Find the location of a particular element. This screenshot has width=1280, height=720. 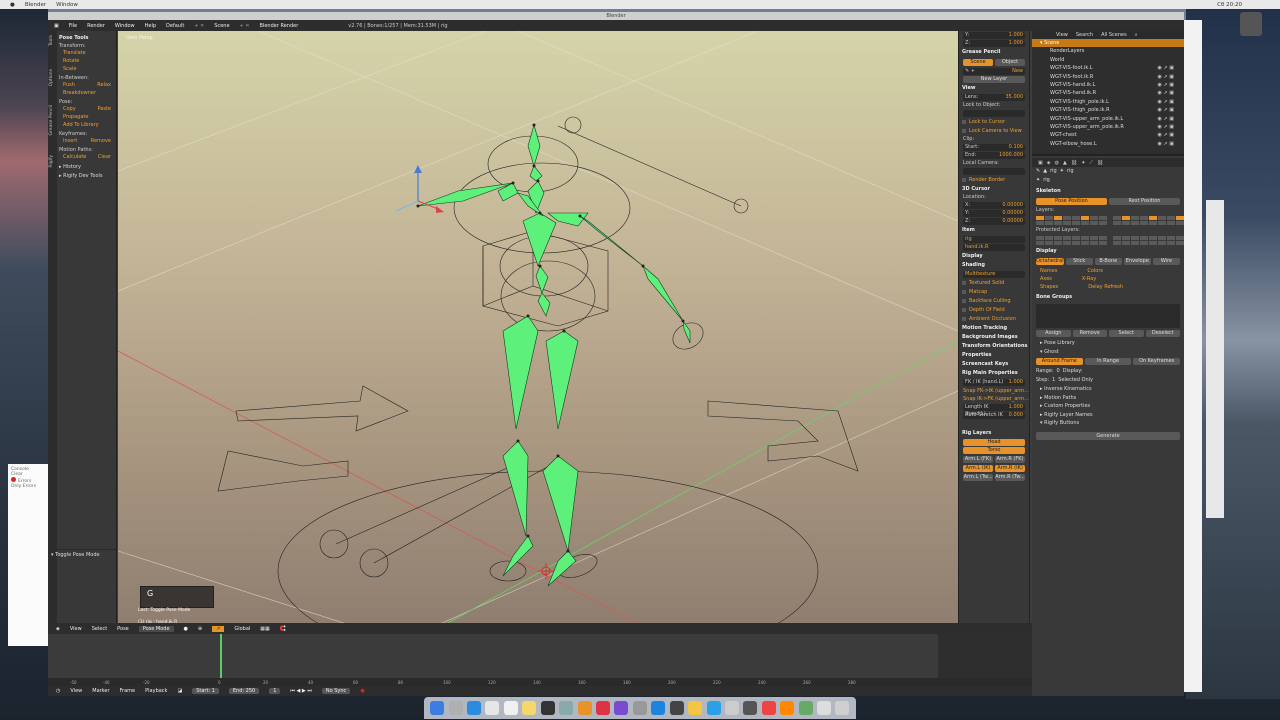

lock-object-field is located at coordinates (994, 113).